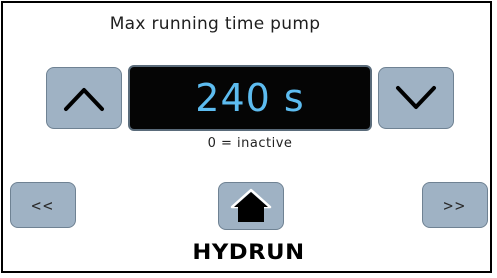 Image resolution: width=497 pixels, height=278 pixels. I want to click on brand-logo: HYDRUN, so click(248, 252).